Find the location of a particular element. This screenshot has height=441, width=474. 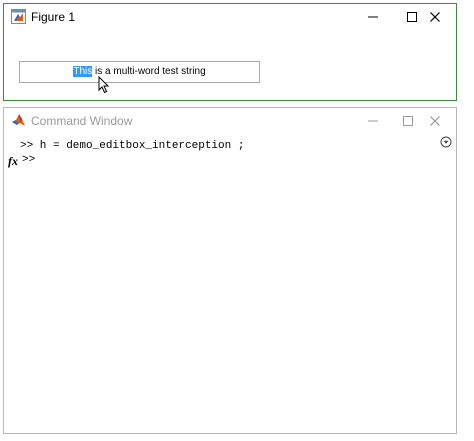

options-dropdown-icon is located at coordinates (446, 142).